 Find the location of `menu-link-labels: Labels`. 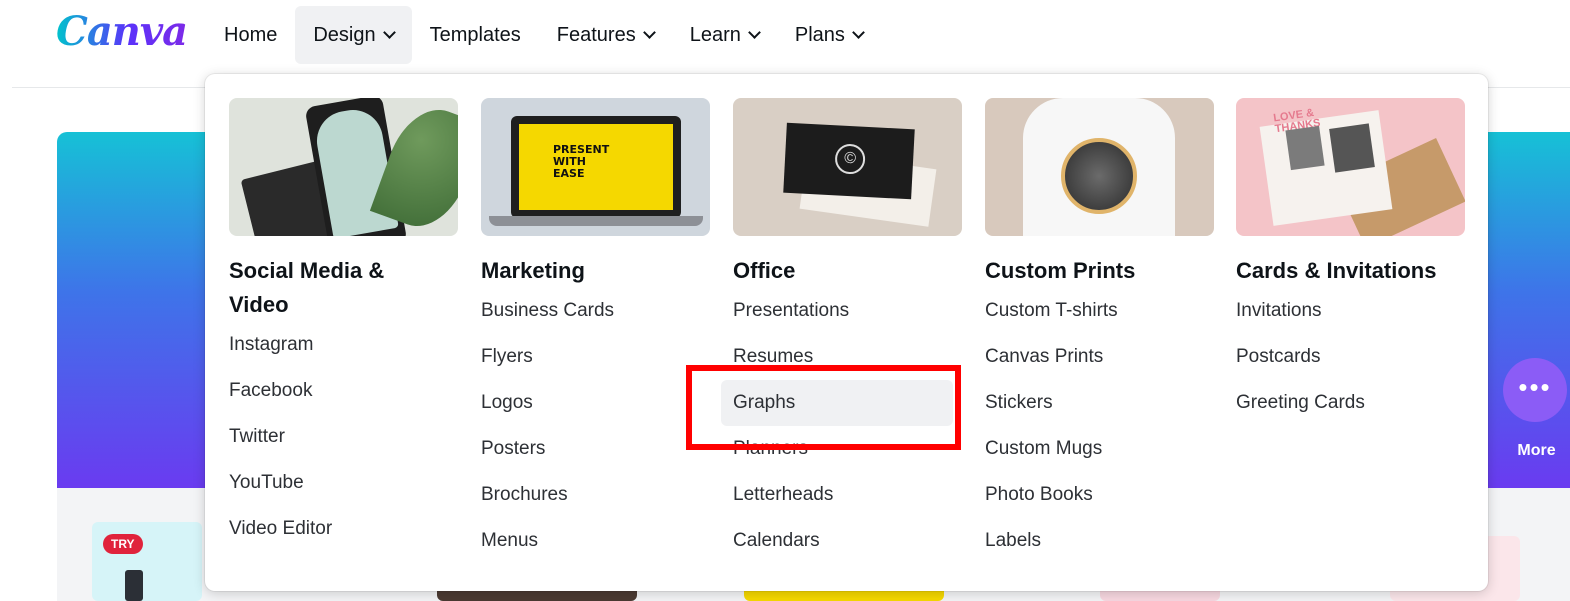

menu-link-labels: Labels is located at coordinates (1100, 541).